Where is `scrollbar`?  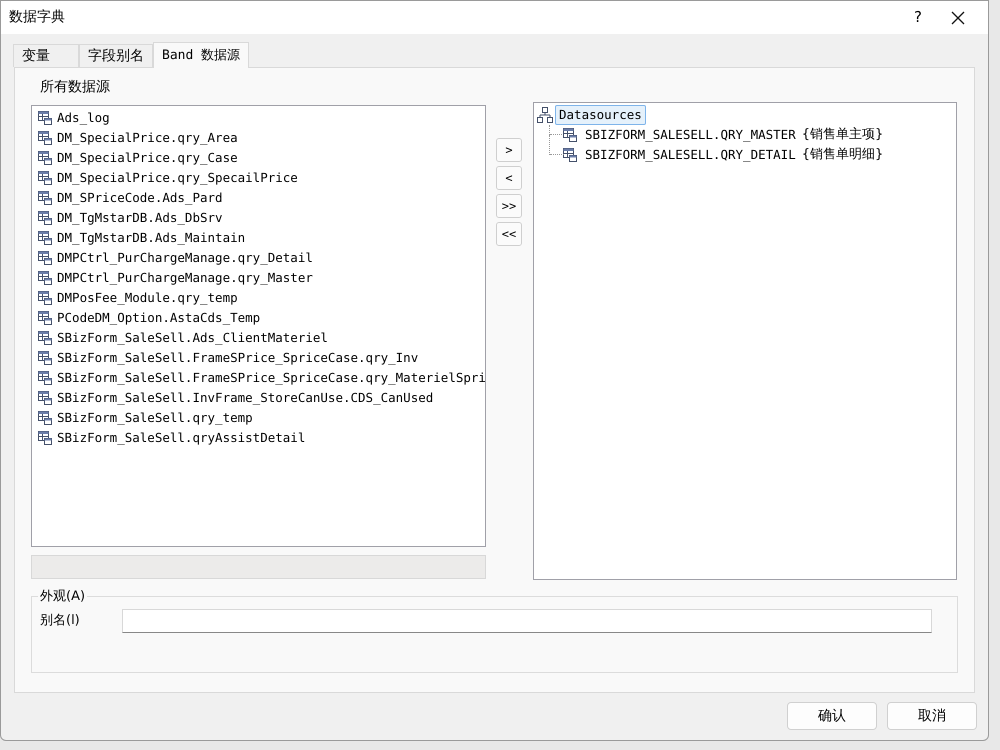
scrollbar is located at coordinates (258, 567).